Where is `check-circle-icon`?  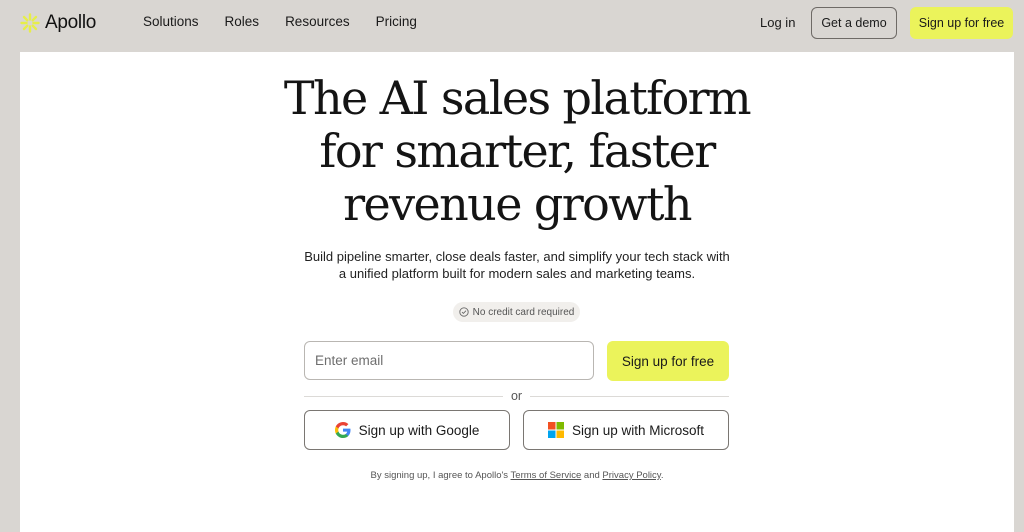
check-circle-icon is located at coordinates (463, 312).